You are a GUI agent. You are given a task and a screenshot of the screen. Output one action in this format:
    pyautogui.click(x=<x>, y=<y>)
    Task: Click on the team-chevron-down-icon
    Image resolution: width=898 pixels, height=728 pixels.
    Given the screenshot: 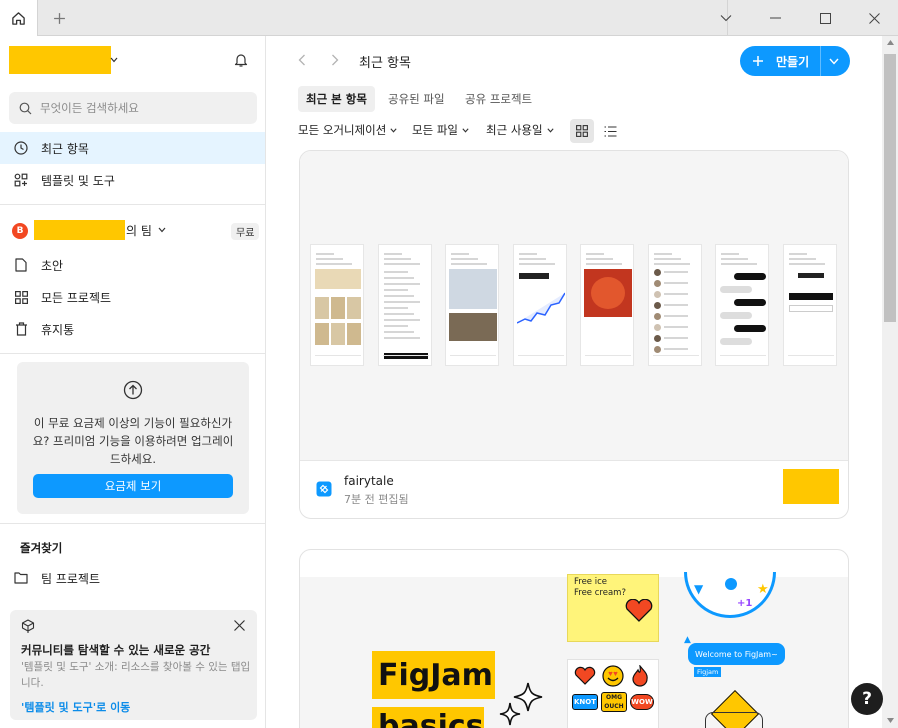 What is the action you would take?
    pyautogui.click(x=162, y=230)
    